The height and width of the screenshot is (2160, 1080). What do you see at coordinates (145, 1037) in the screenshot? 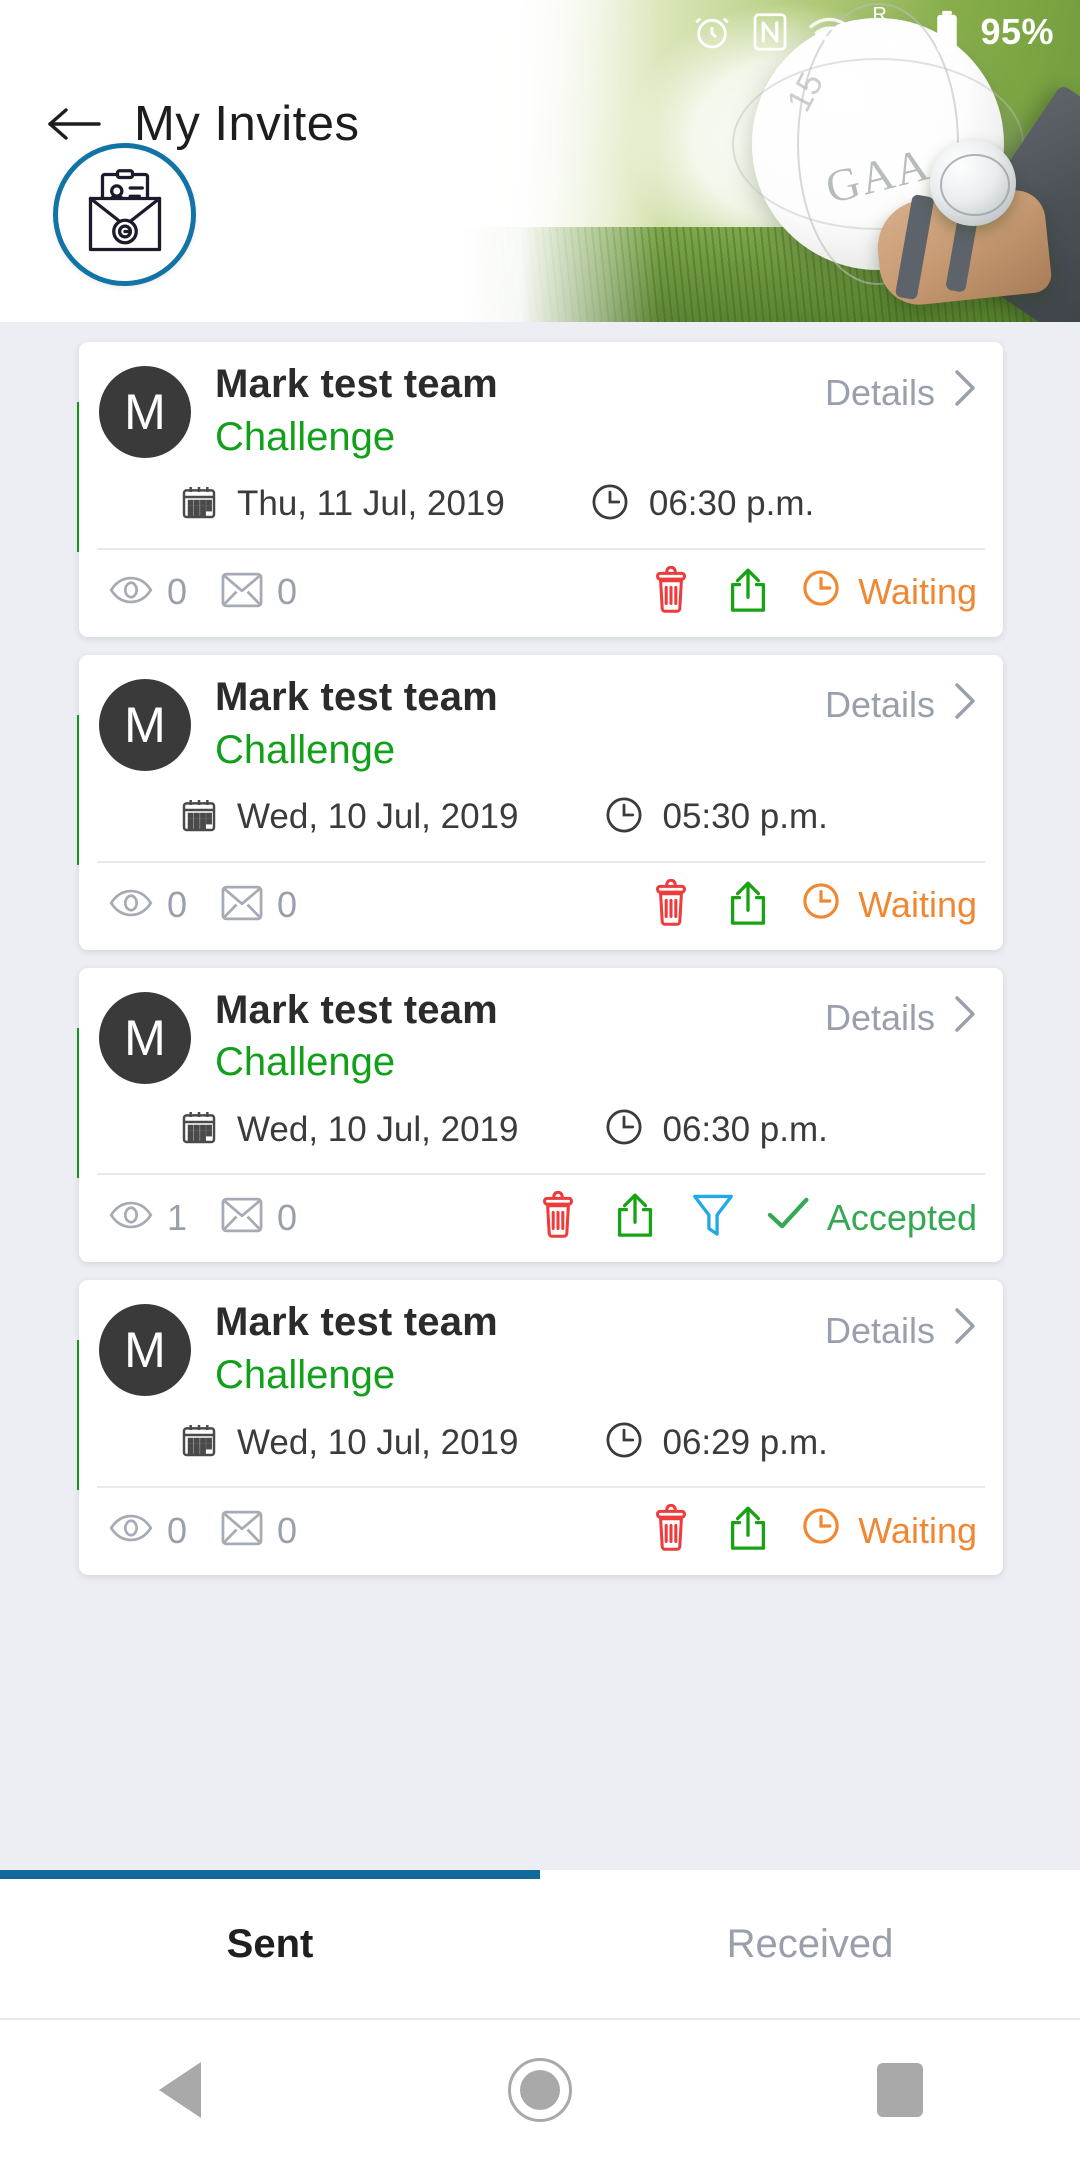
I see `avatar-initial: M` at bounding box center [145, 1037].